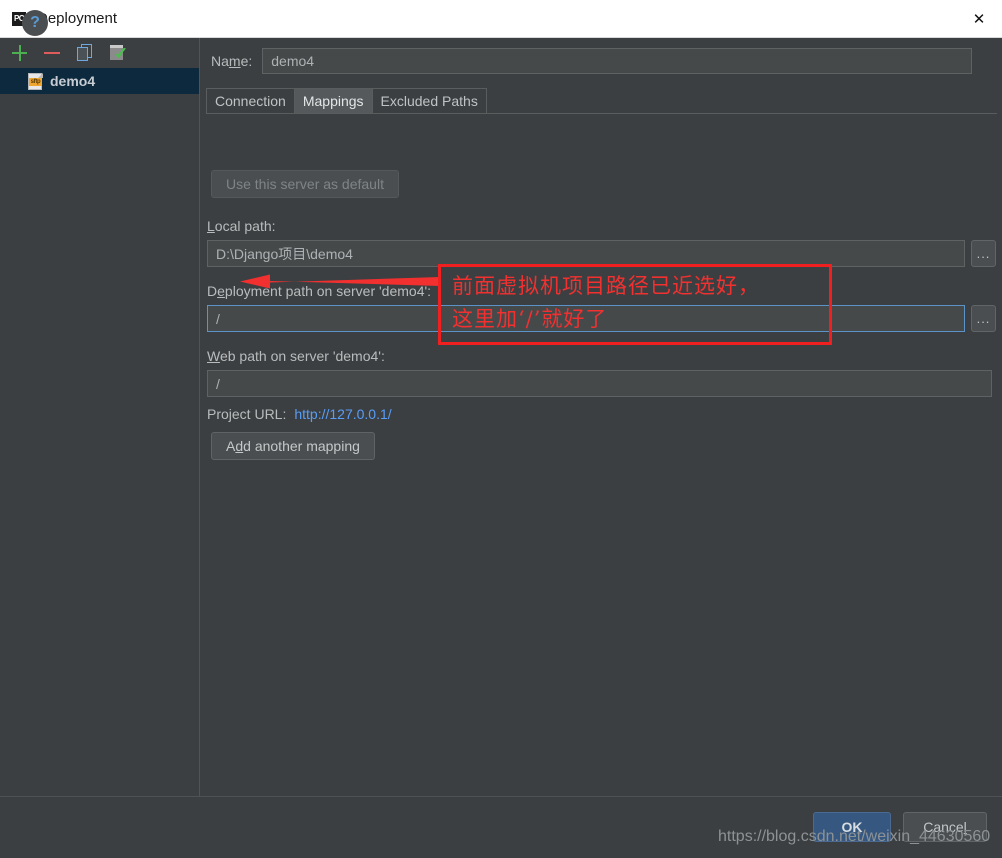 This screenshot has height=858, width=1002. I want to click on deployment-path-input, so click(586, 318).